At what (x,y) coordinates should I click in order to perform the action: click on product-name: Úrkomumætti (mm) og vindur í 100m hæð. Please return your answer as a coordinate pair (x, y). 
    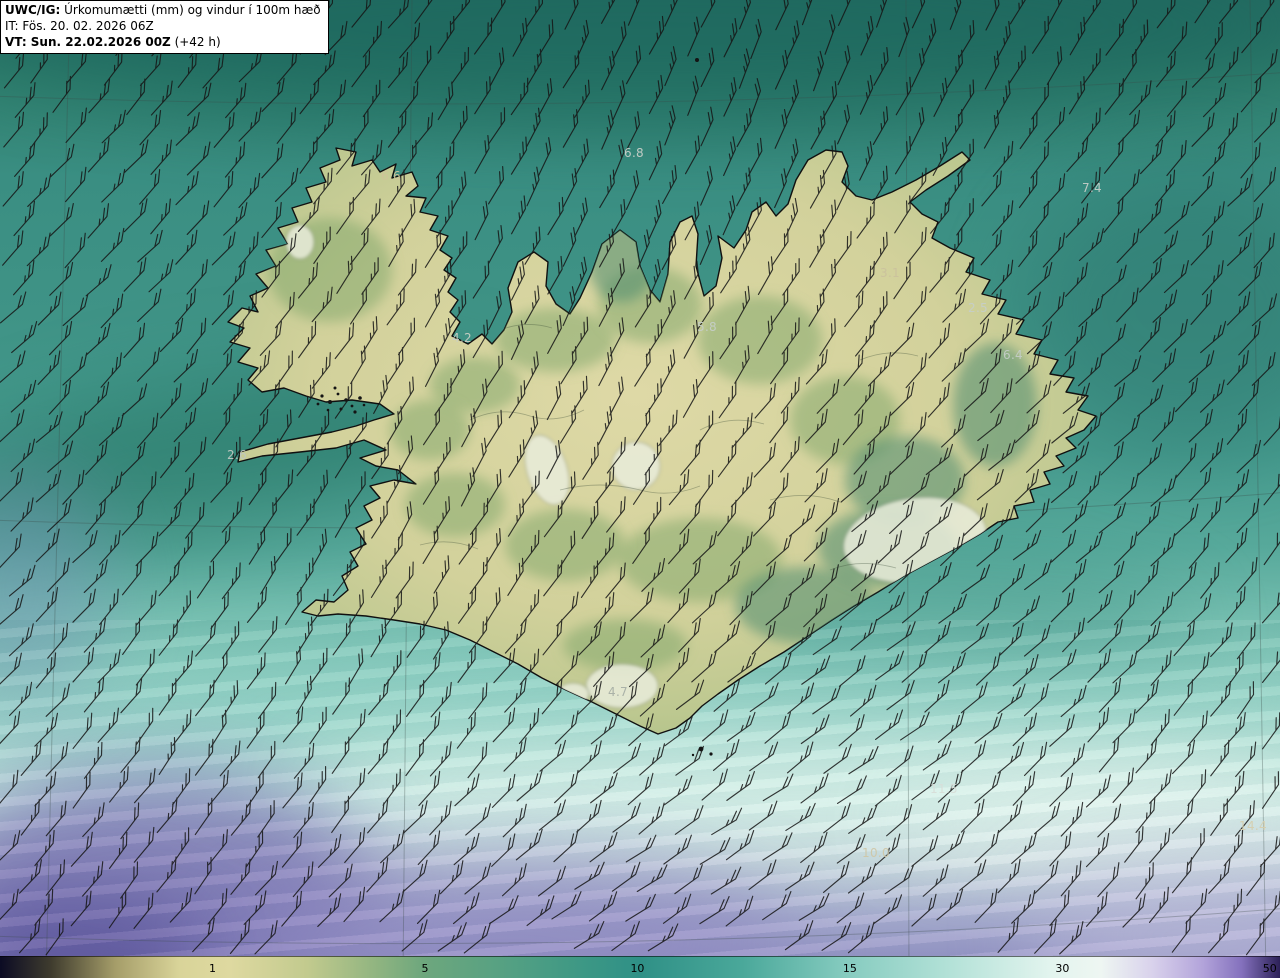
    Looking at the image, I should click on (190, 10).